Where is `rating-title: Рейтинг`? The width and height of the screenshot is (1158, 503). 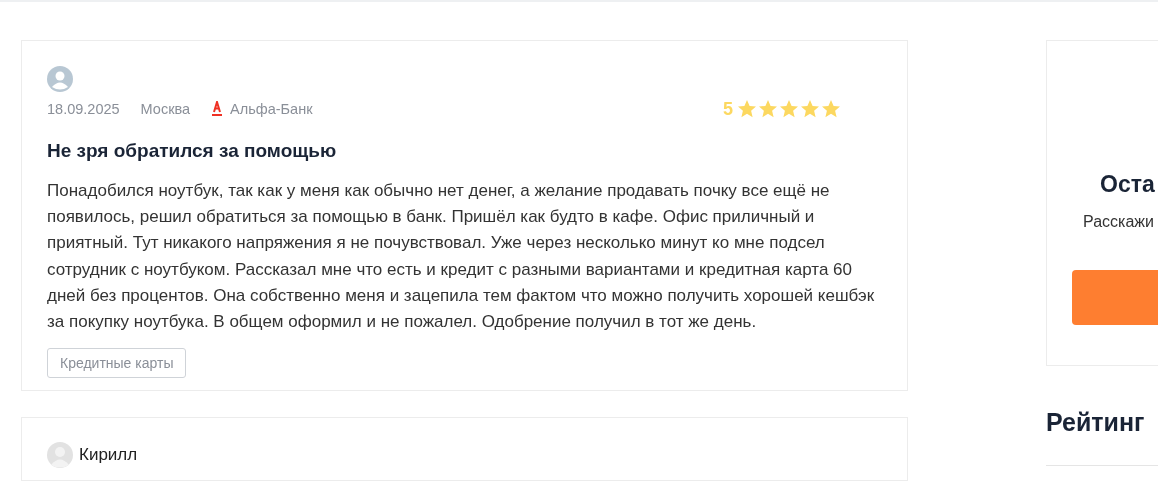
rating-title: Рейтинг is located at coordinates (1096, 422).